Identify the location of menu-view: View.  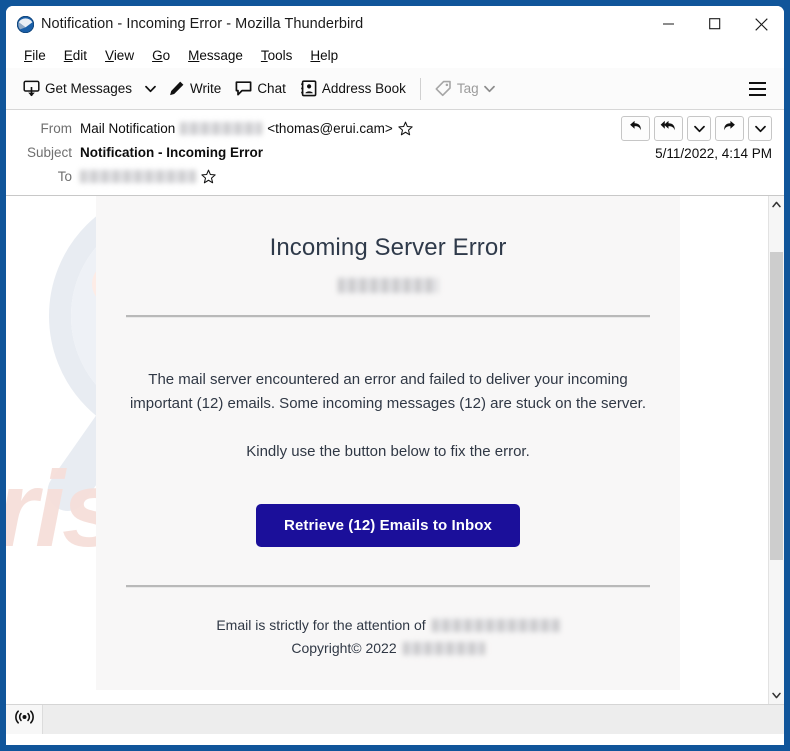
(119, 55).